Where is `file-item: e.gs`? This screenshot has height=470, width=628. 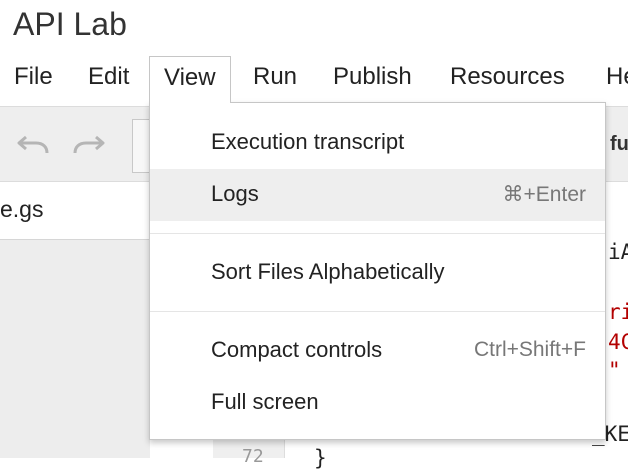
file-item: e.gs is located at coordinates (75, 211).